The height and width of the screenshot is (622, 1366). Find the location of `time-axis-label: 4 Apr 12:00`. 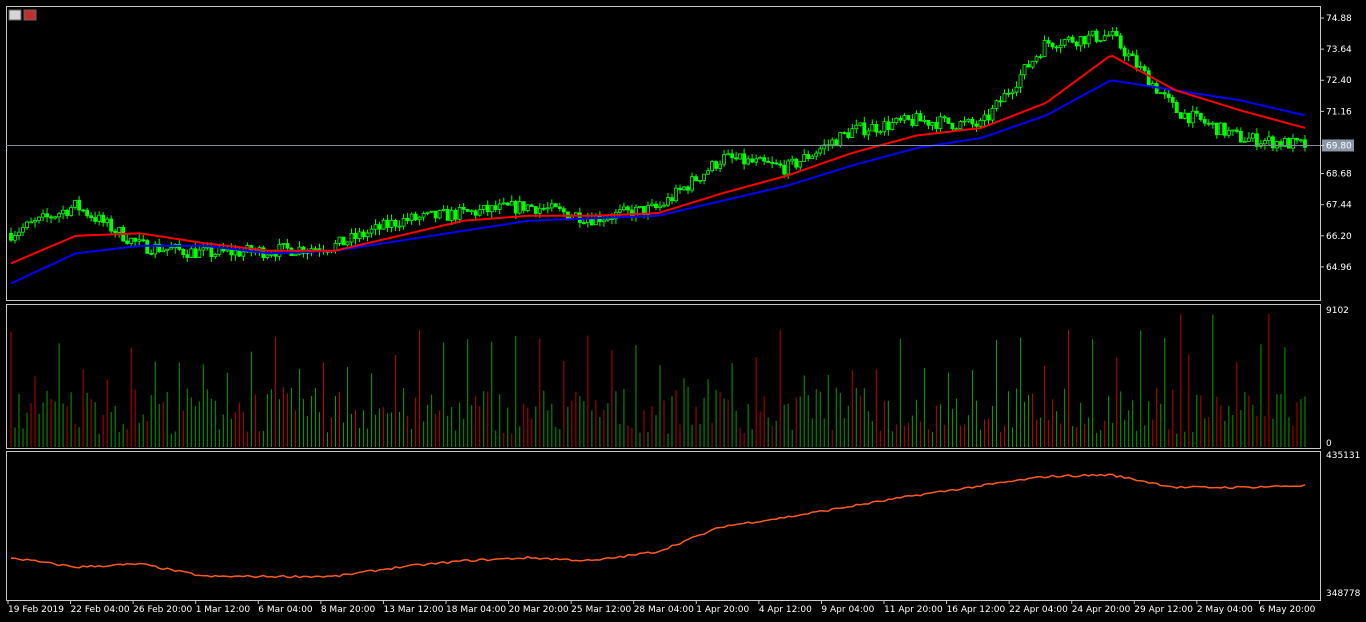

time-axis-label: 4 Apr 12:00 is located at coordinates (785, 610).